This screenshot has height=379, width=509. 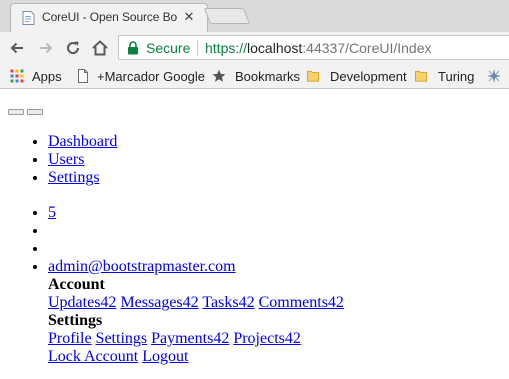 I want to click on bookmark-apps: Apps, so click(x=36, y=76).